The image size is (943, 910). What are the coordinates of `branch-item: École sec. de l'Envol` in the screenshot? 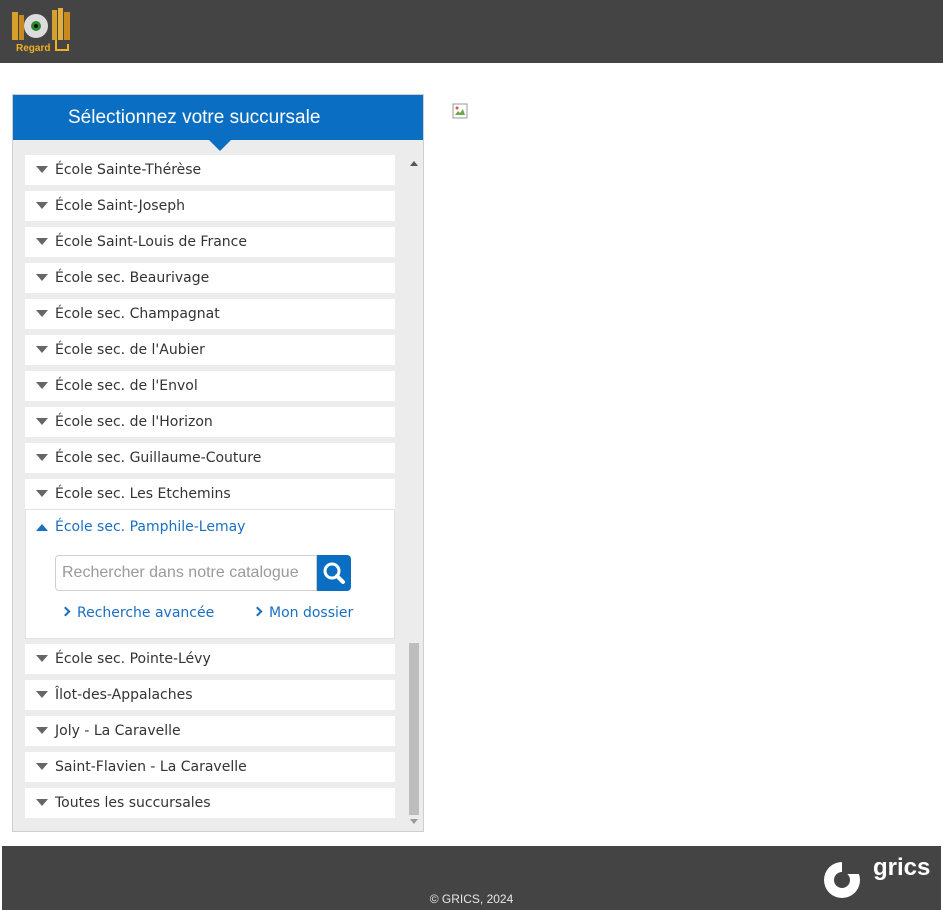 It's located at (210, 386).